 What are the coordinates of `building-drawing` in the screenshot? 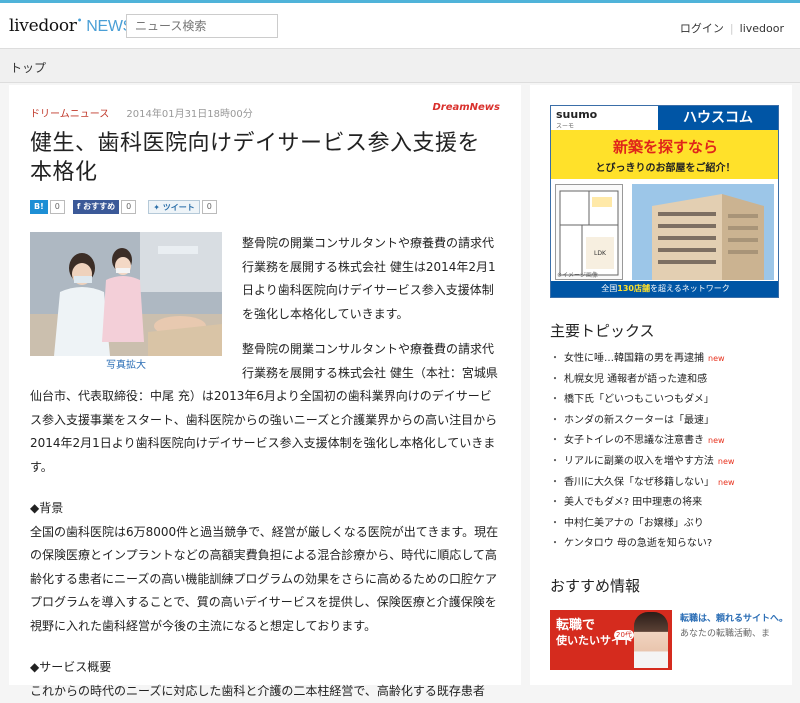 It's located at (703, 232).